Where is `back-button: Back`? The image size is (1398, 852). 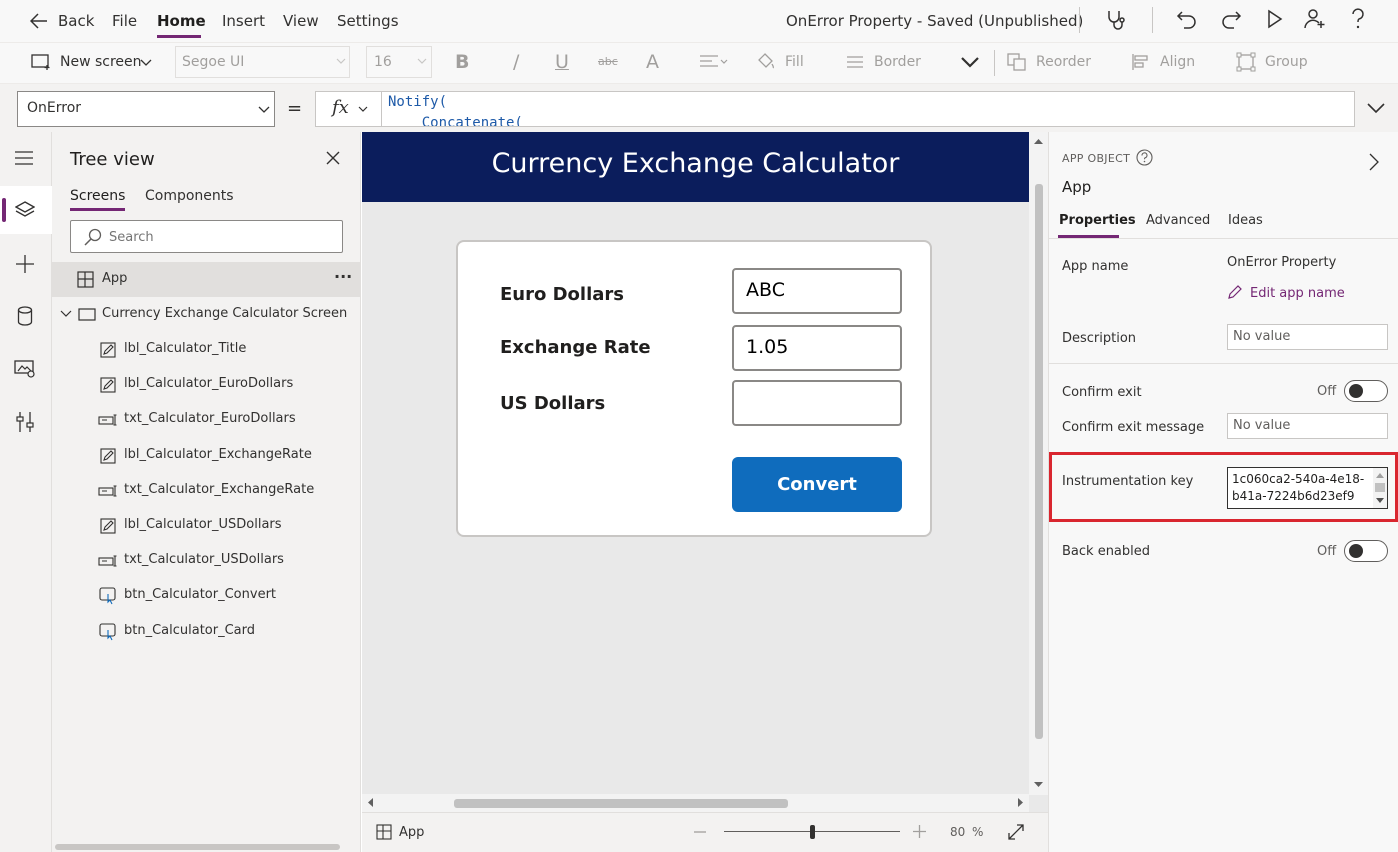
back-button: Back is located at coordinates (76, 21).